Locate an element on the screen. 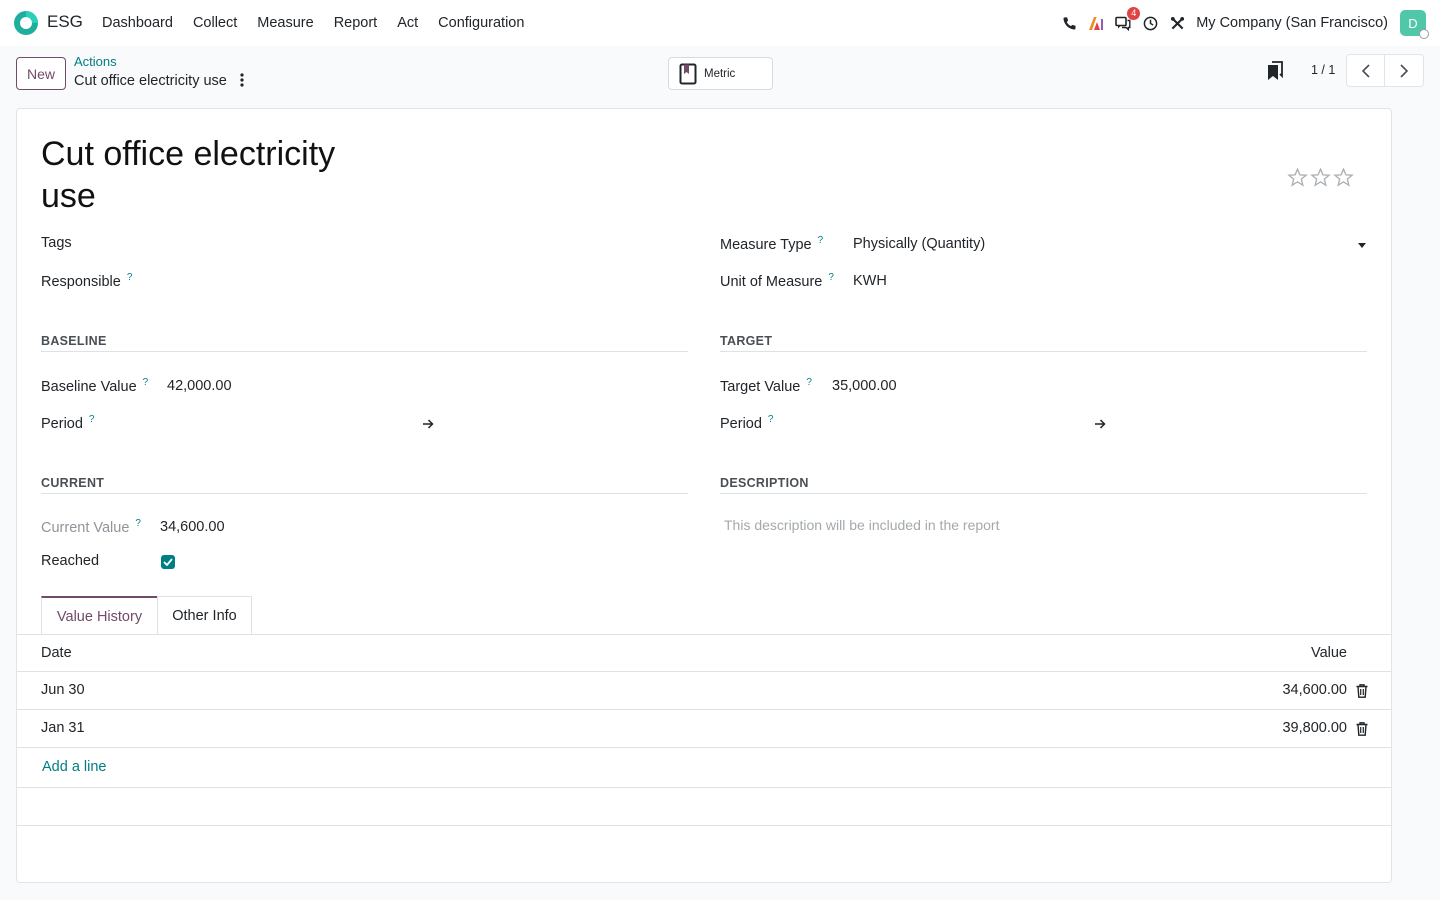 The image size is (1440, 900). breadcrumb-parent-link: Actions is located at coordinates (95, 61).